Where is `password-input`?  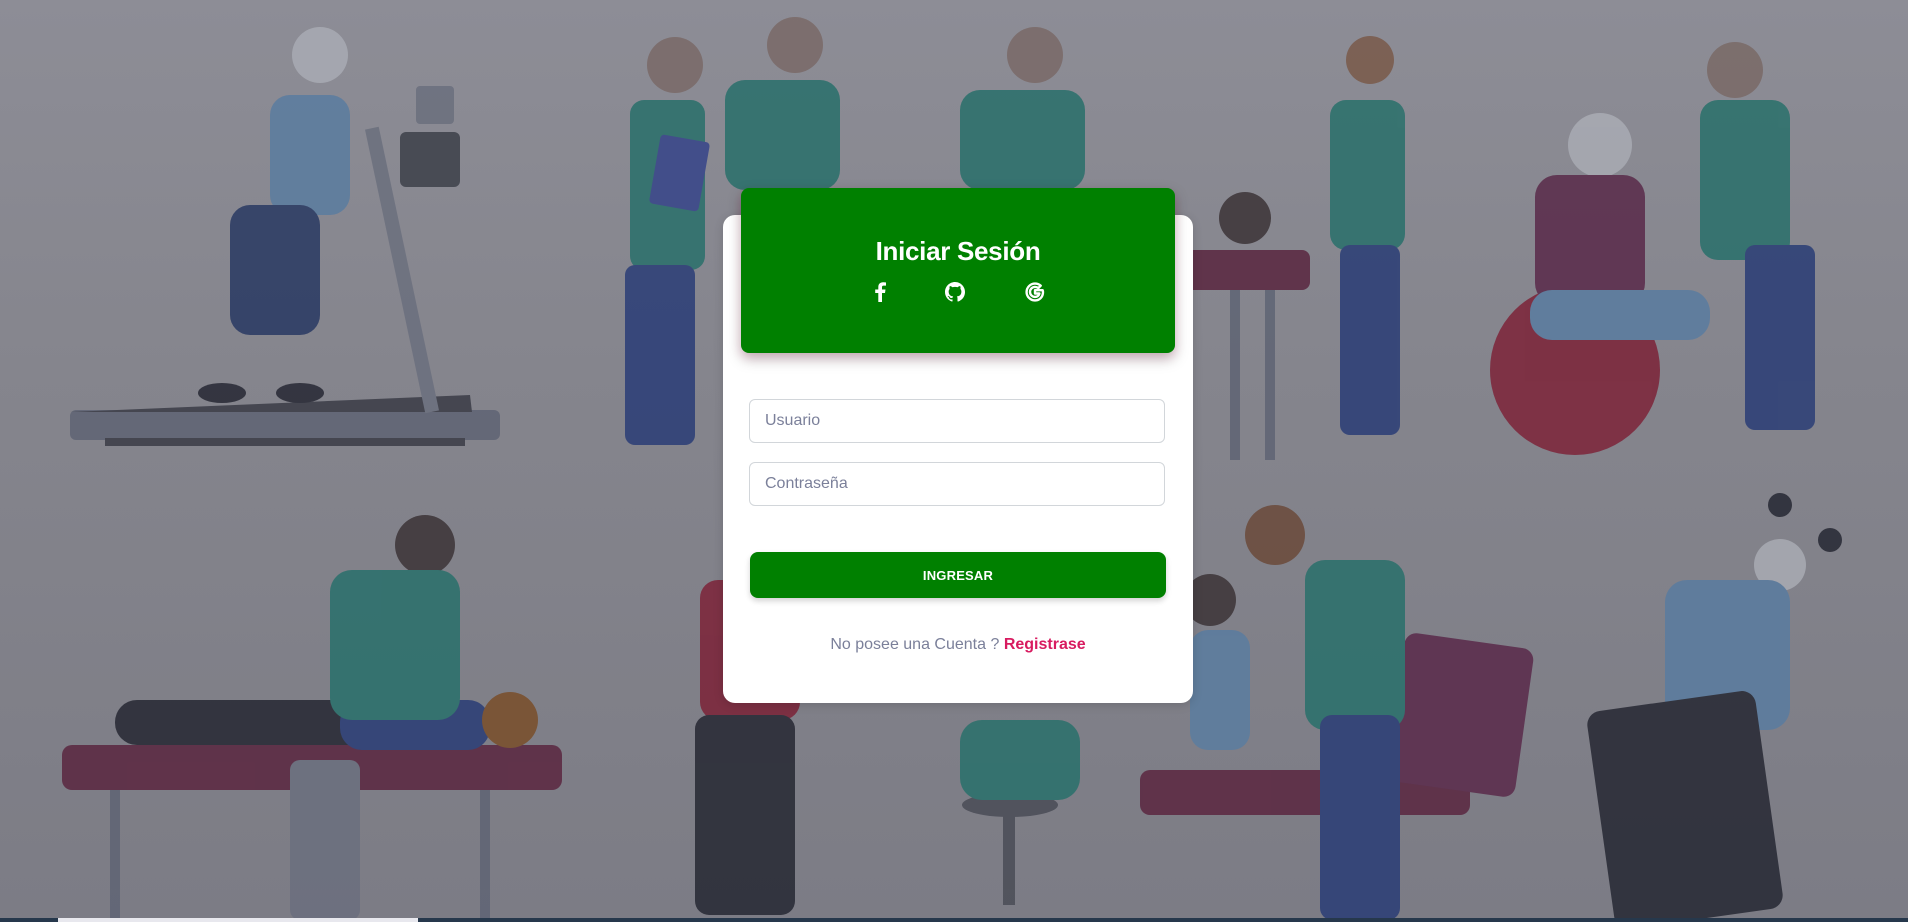 password-input is located at coordinates (957, 484).